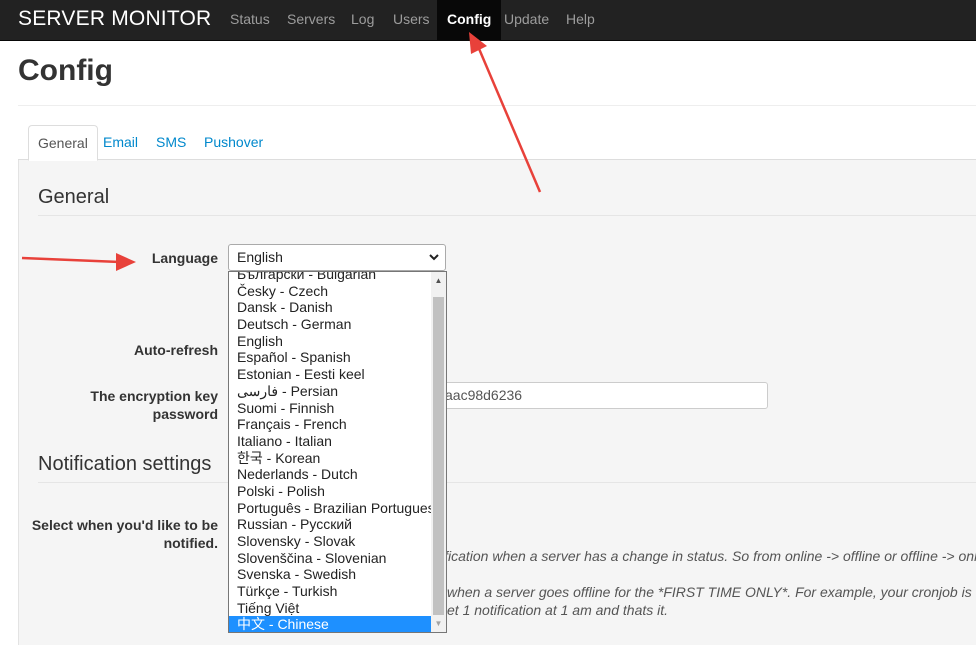  I want to click on language-option: Español - Spanish, so click(330, 357).